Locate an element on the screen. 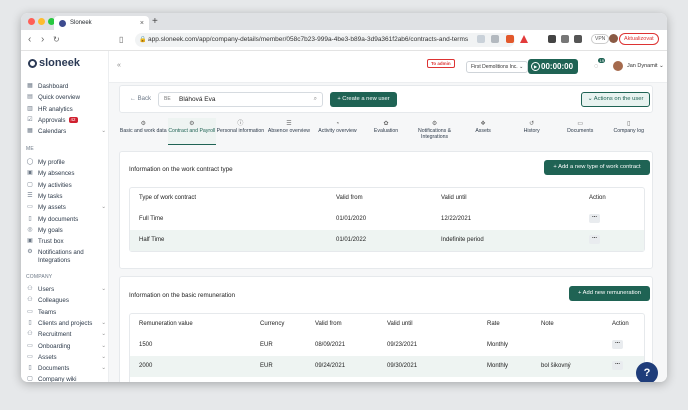  tab-evaluation: ✿ Evaluation is located at coordinates (386, 131).